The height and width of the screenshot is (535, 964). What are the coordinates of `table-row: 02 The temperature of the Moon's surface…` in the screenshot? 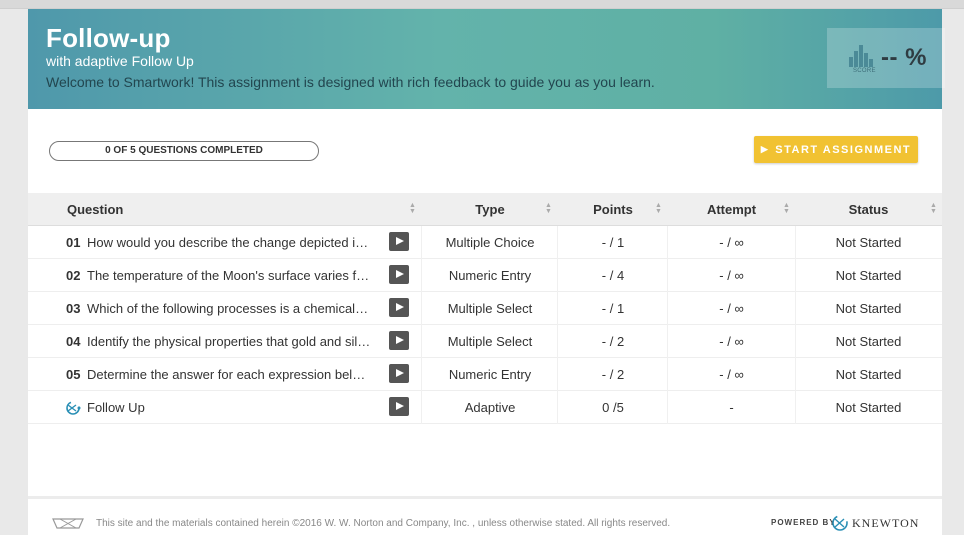 It's located at (485, 275).